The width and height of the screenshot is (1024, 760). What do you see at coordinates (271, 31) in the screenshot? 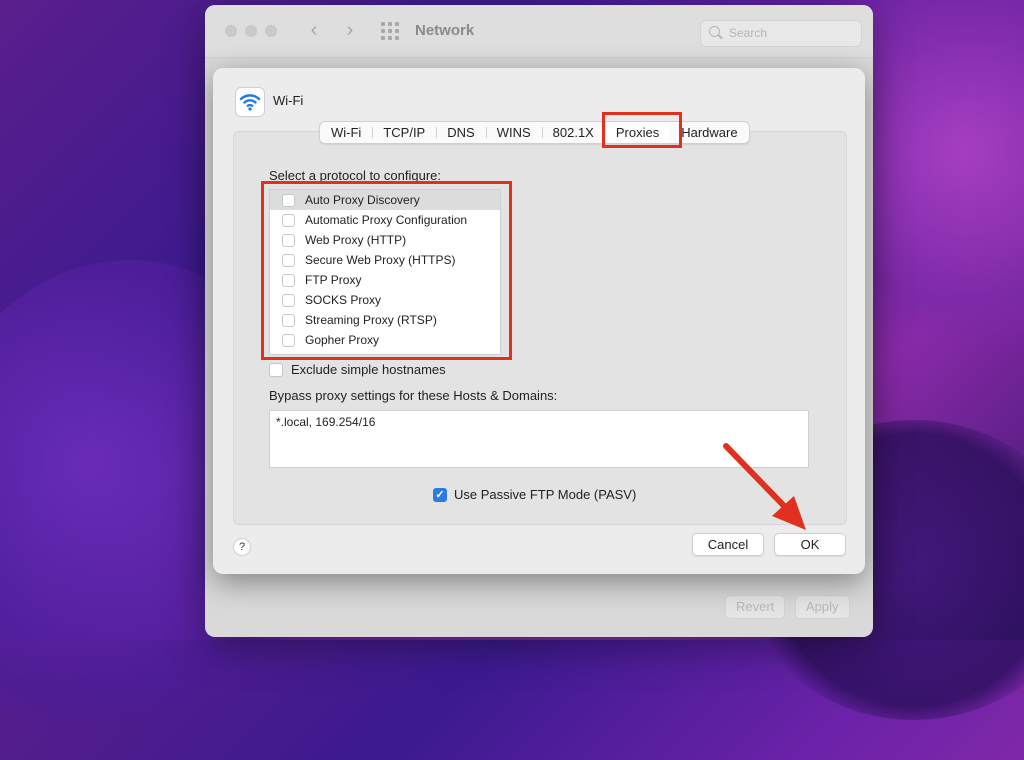
I see `zoom-window-button` at bounding box center [271, 31].